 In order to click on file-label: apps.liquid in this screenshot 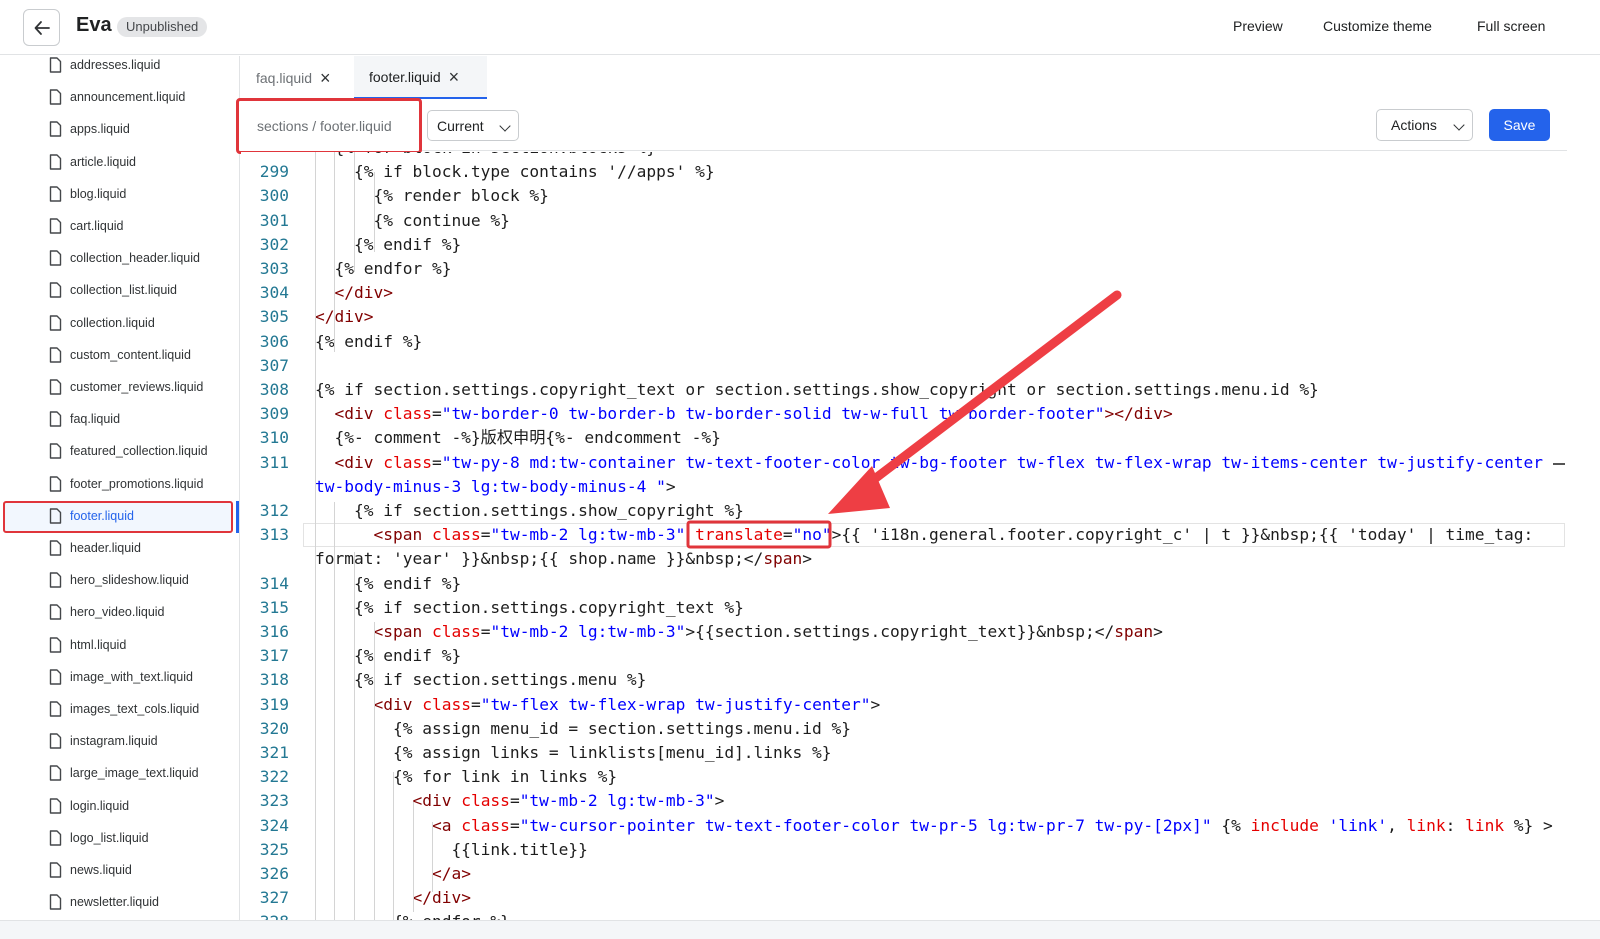, I will do `click(100, 129)`.